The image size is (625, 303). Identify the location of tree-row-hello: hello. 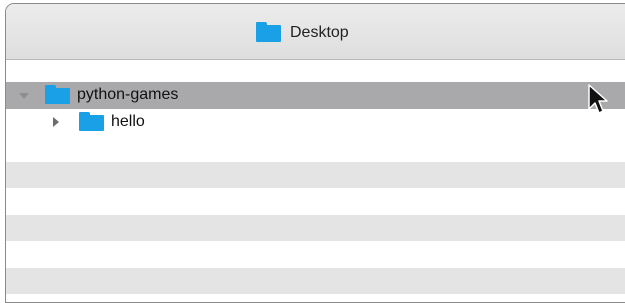
(315, 122).